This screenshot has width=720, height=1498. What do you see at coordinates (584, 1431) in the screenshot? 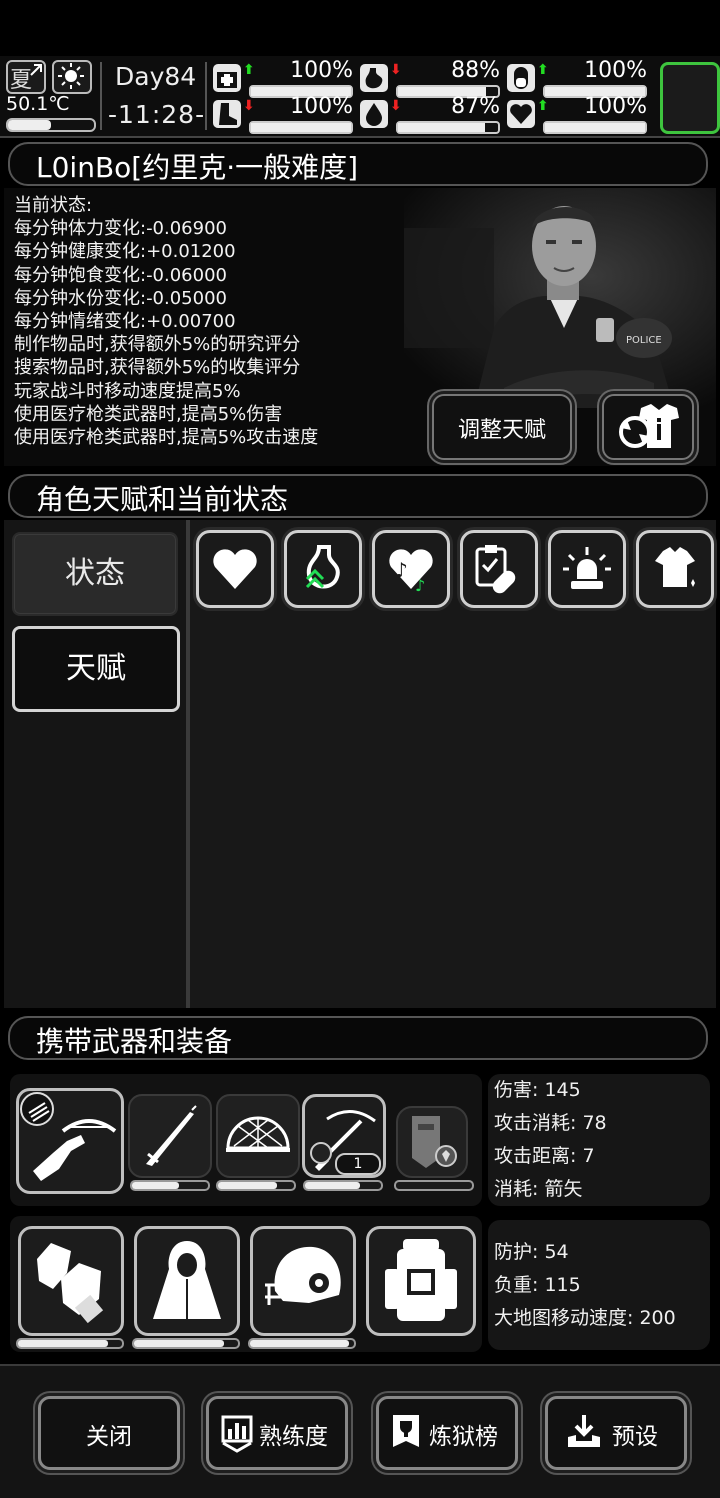
I see `download-tray-icon` at bounding box center [584, 1431].